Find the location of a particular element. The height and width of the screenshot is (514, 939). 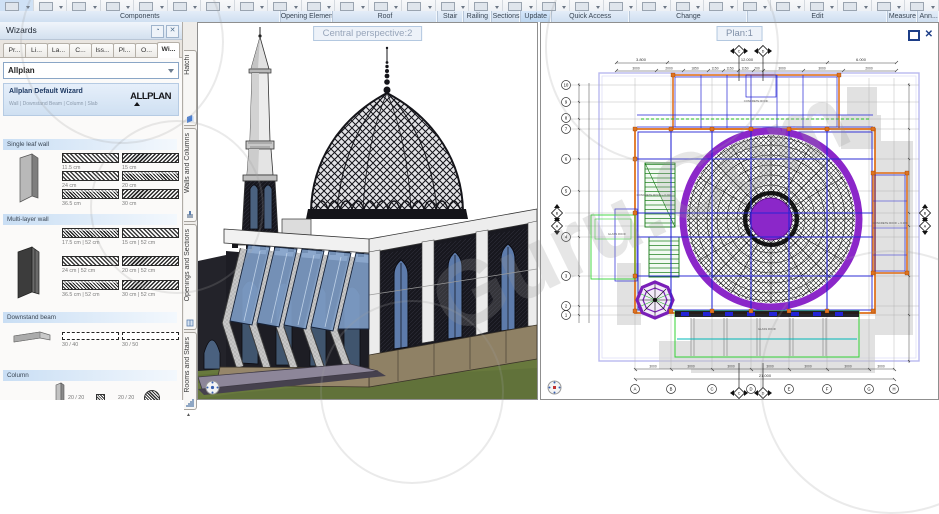

ribbon-group-opening-elements: Opening Elements is located at coordinates (307, 16).